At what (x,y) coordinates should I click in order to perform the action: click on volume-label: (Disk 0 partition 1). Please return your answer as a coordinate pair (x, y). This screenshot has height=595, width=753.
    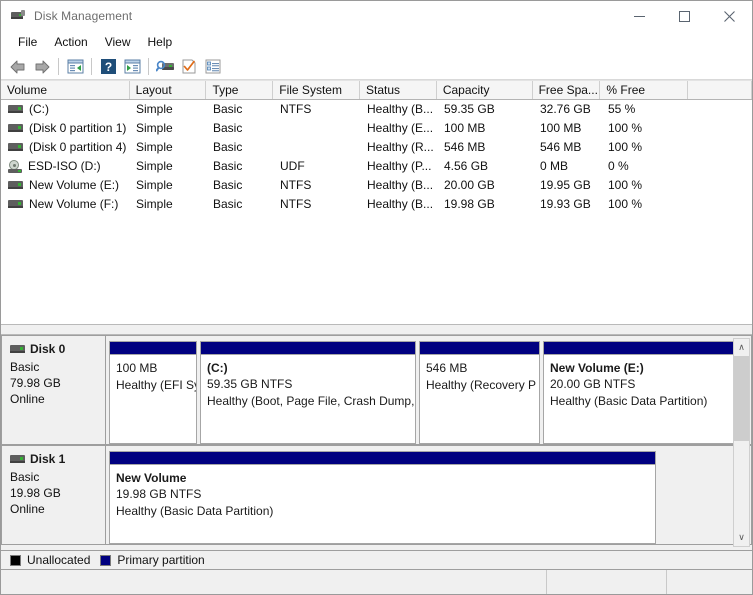
    Looking at the image, I should click on (78, 128).